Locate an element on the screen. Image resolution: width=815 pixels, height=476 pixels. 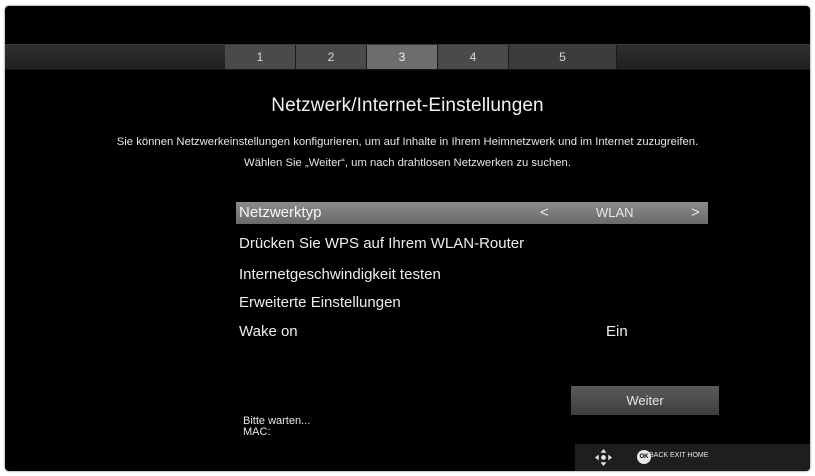
menu-item-speed-test: Internetgeschwindigkeit testen is located at coordinates (472, 275).